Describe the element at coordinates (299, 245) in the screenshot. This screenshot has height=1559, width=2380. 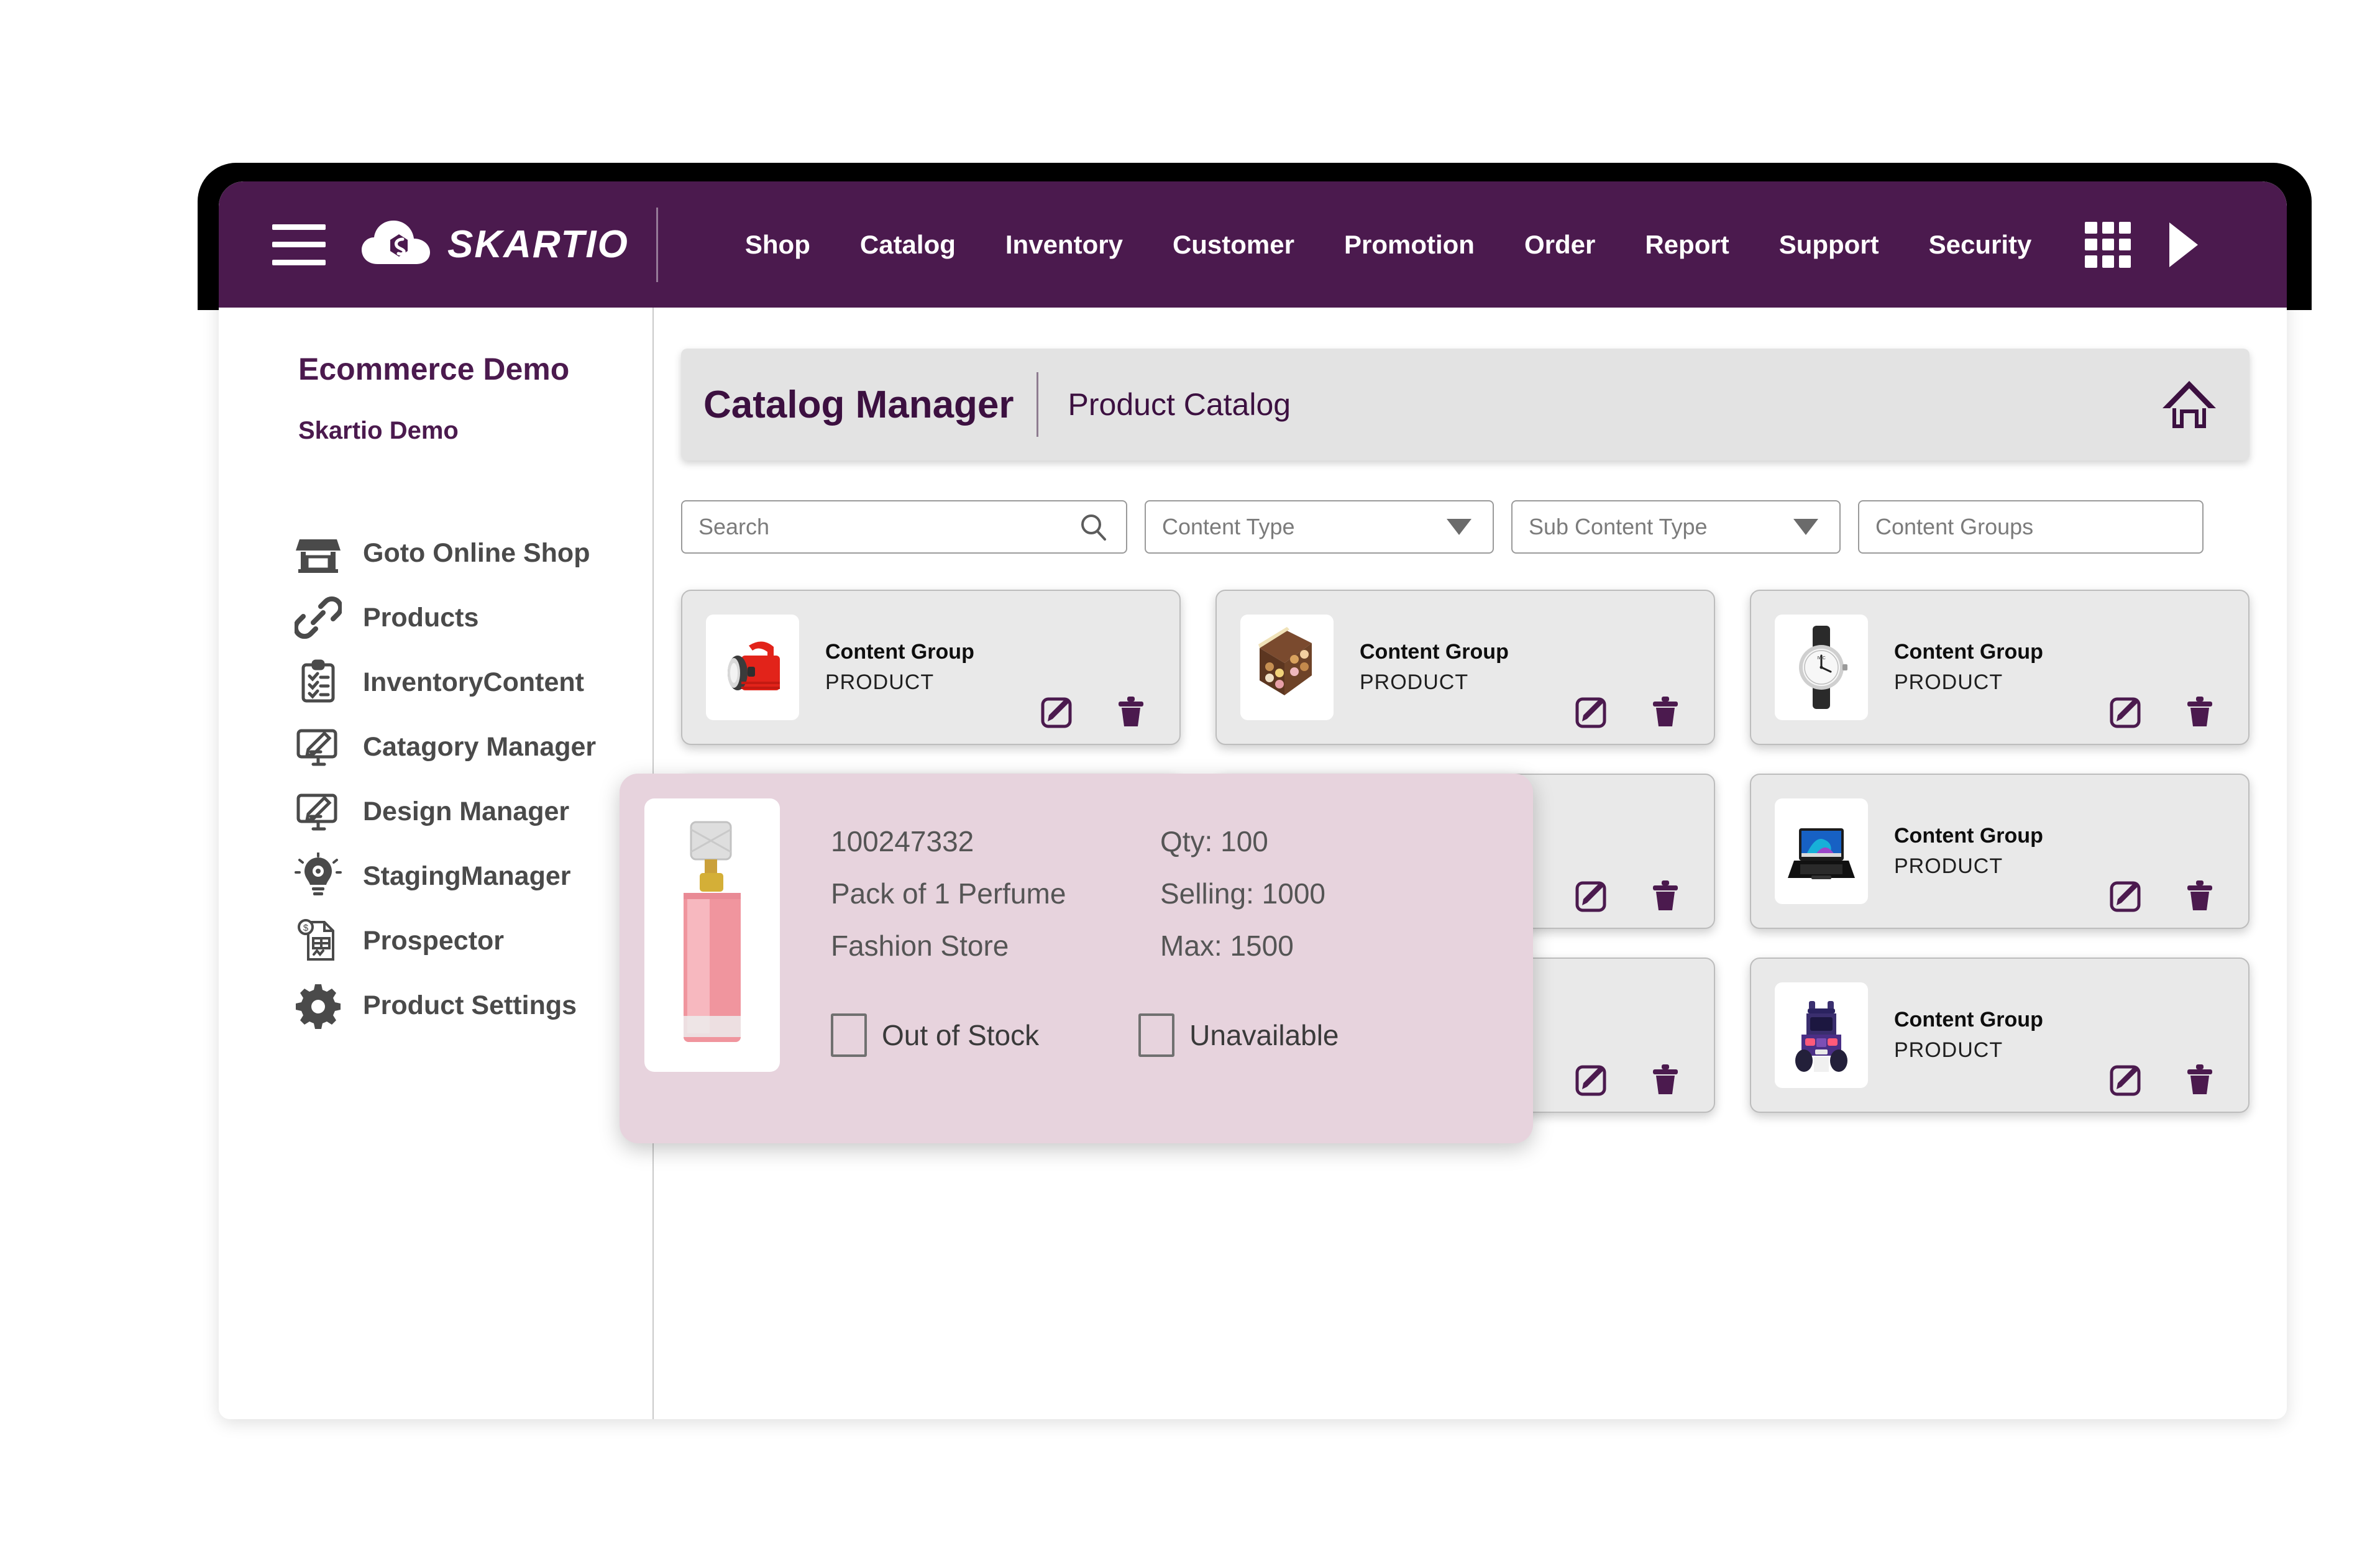
I see `hamburger-menu-icon` at that location.